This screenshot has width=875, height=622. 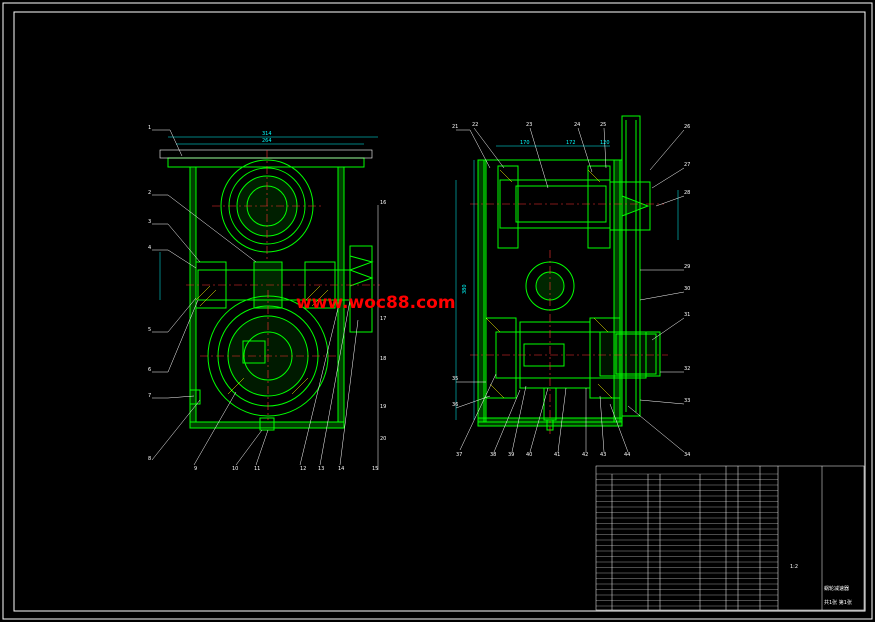 What do you see at coordinates (341, 469) in the screenshot?
I see `left-callout-14: 14` at bounding box center [341, 469].